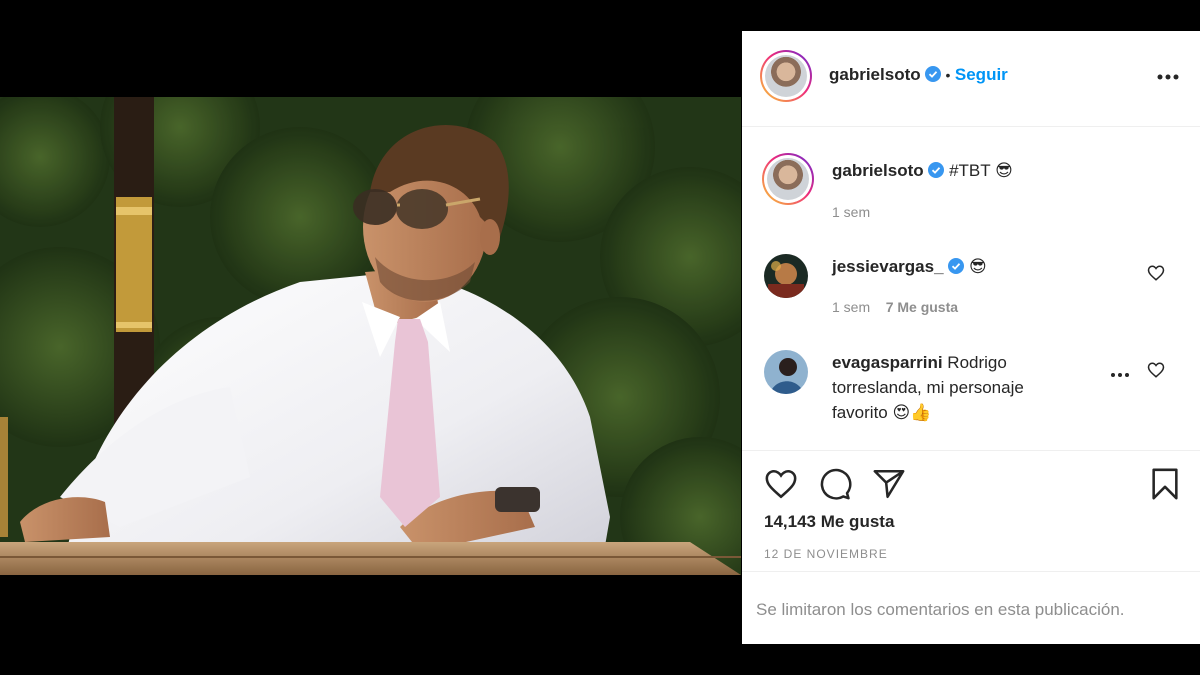 The height and width of the screenshot is (675, 1200). Describe the element at coordinates (971, 510) in the screenshot. I see `post-actions: 14,143 Me gusta 12 DE NOVIEMBRE` at that location.